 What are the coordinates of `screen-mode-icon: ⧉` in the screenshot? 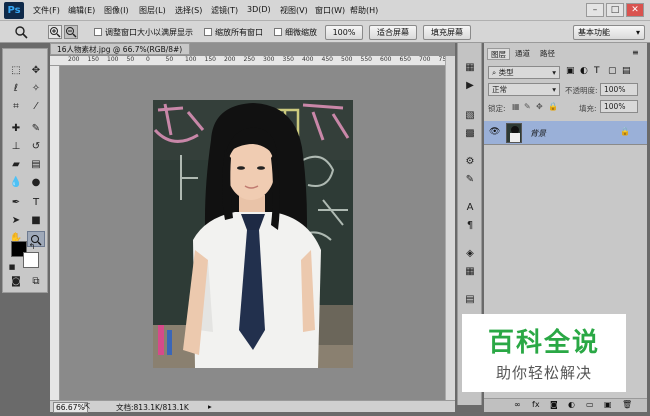 It's located at (36, 282).